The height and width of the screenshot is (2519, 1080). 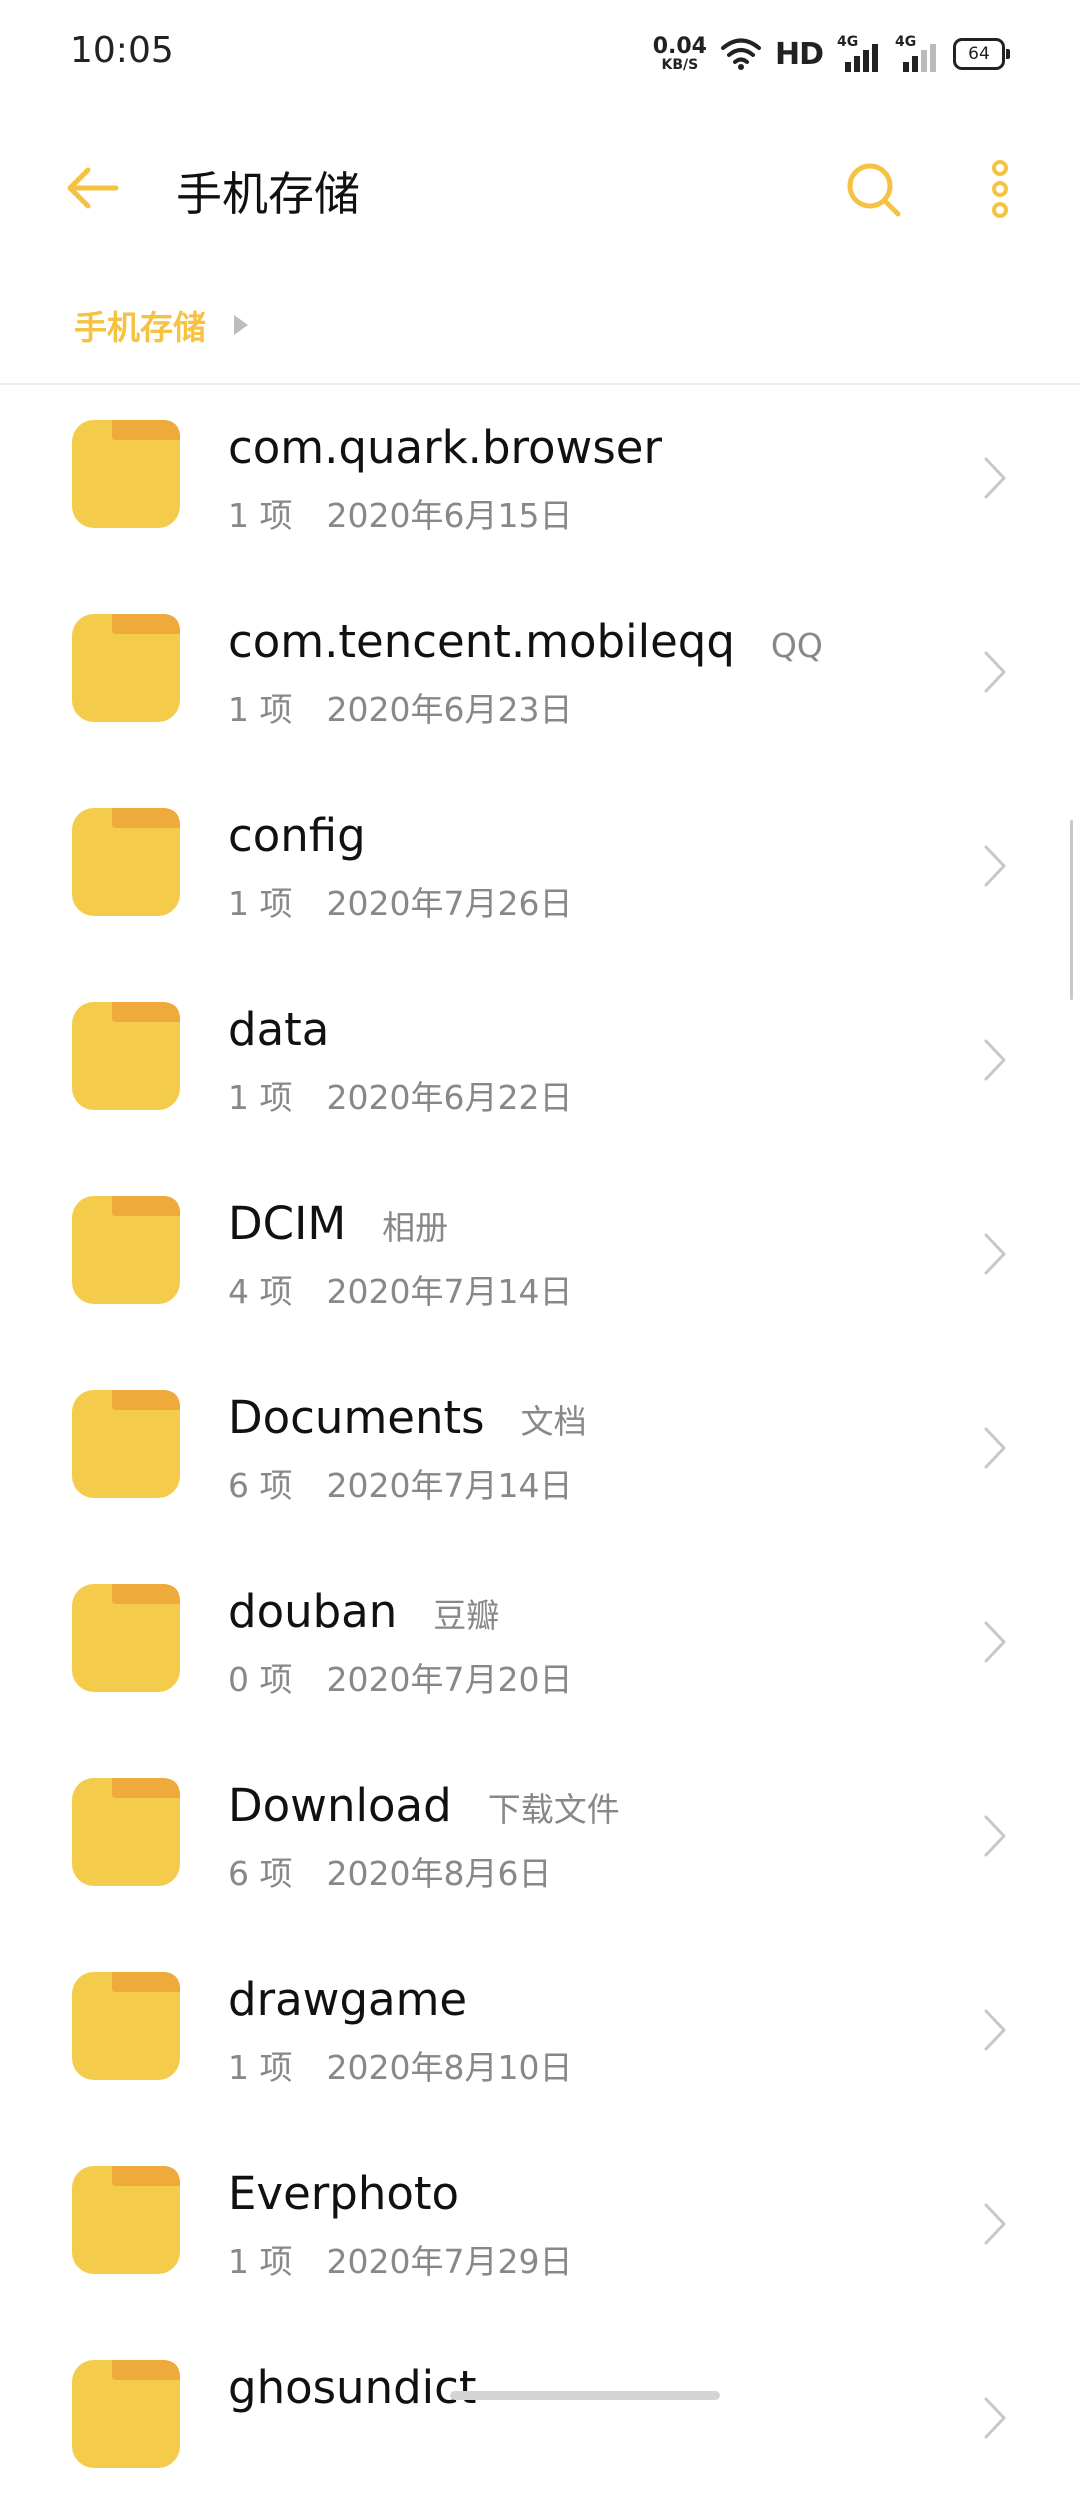 I want to click on more-options-icon, so click(x=1000, y=189).